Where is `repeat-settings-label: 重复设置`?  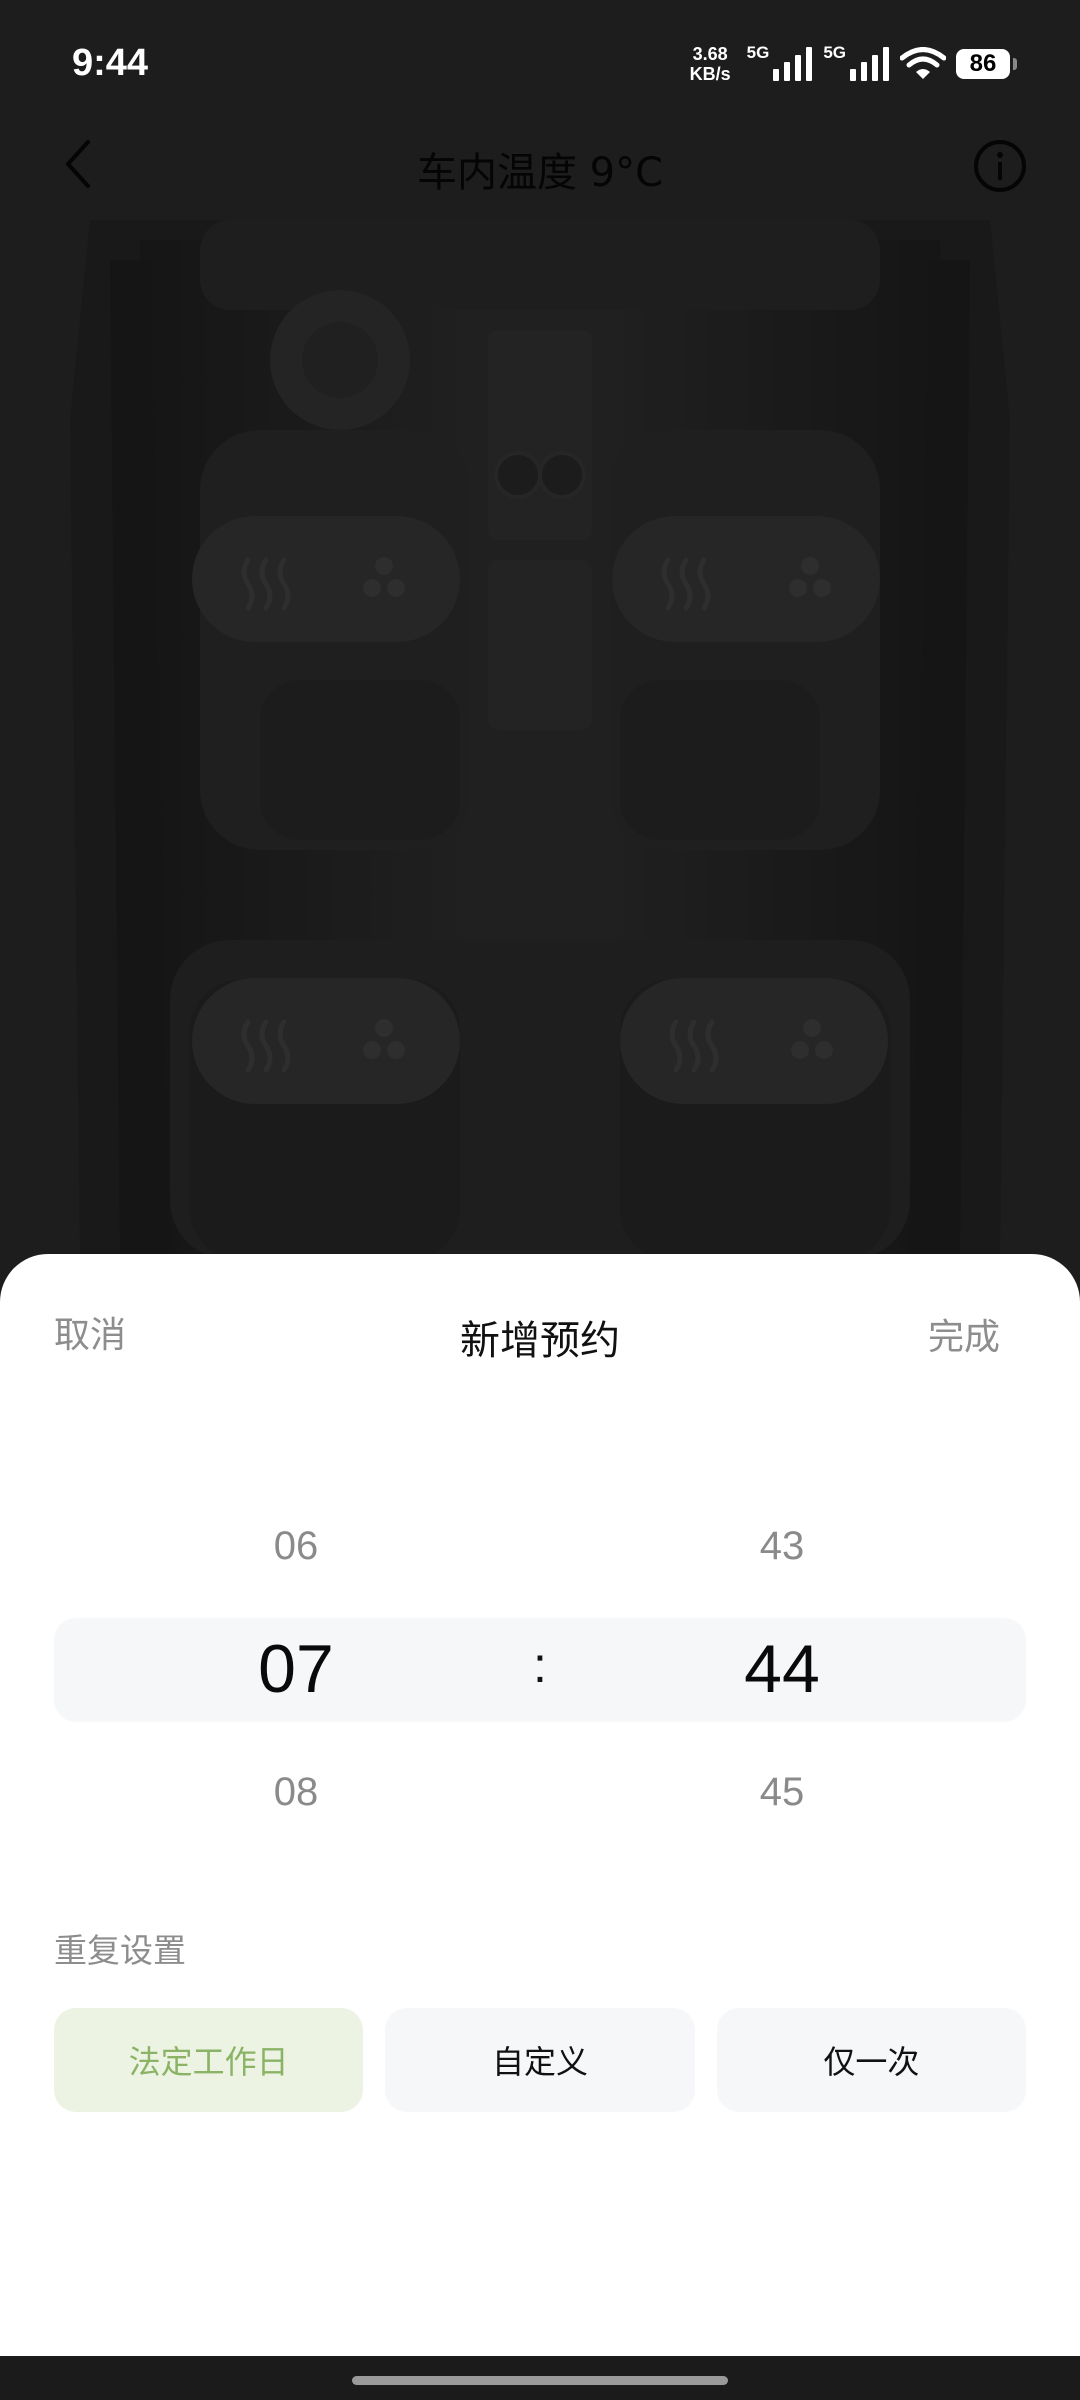 repeat-settings-label: 重复设置 is located at coordinates (120, 1950).